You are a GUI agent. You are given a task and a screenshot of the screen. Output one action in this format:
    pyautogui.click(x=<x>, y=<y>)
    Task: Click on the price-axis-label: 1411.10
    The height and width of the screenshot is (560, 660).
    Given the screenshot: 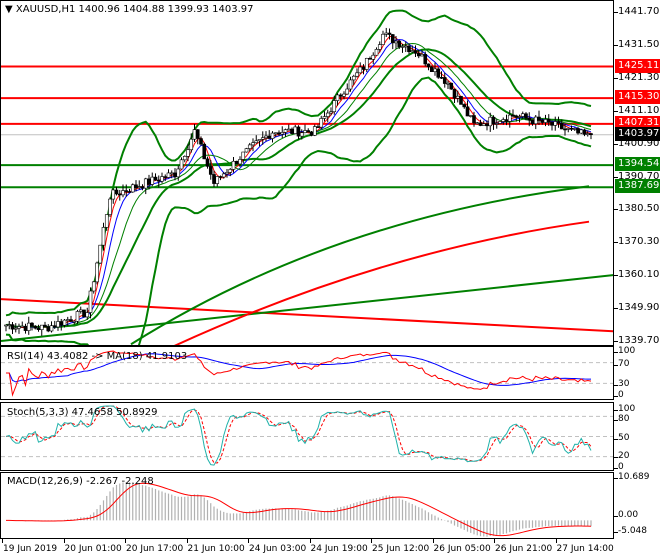 What is the action you would take?
    pyautogui.click(x=639, y=110)
    